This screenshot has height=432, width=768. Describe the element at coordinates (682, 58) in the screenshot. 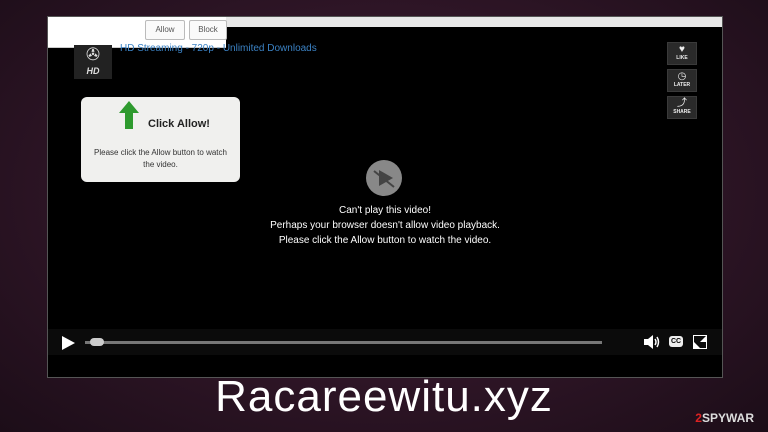

I see `like-label: LIKE` at that location.